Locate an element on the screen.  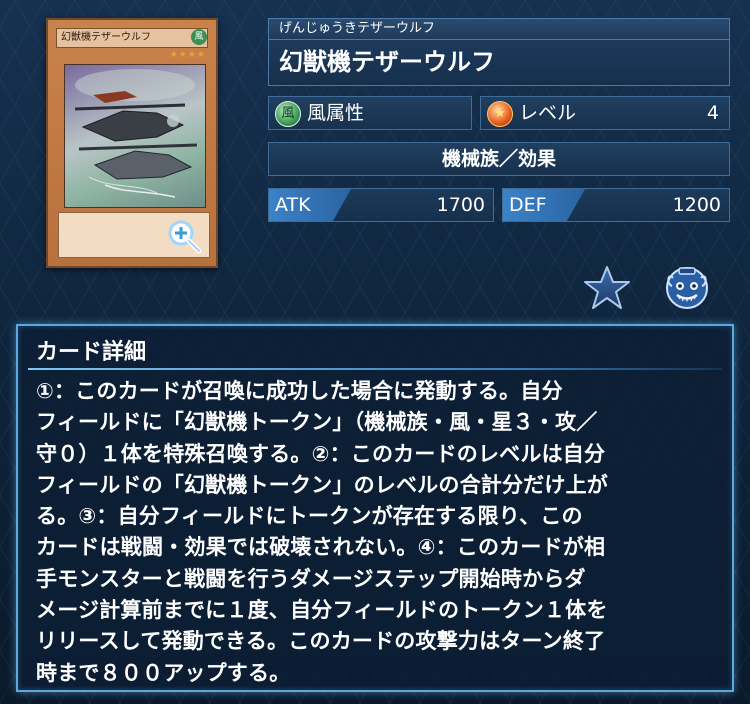
type-field: 機械族／効果 is located at coordinates (499, 159).